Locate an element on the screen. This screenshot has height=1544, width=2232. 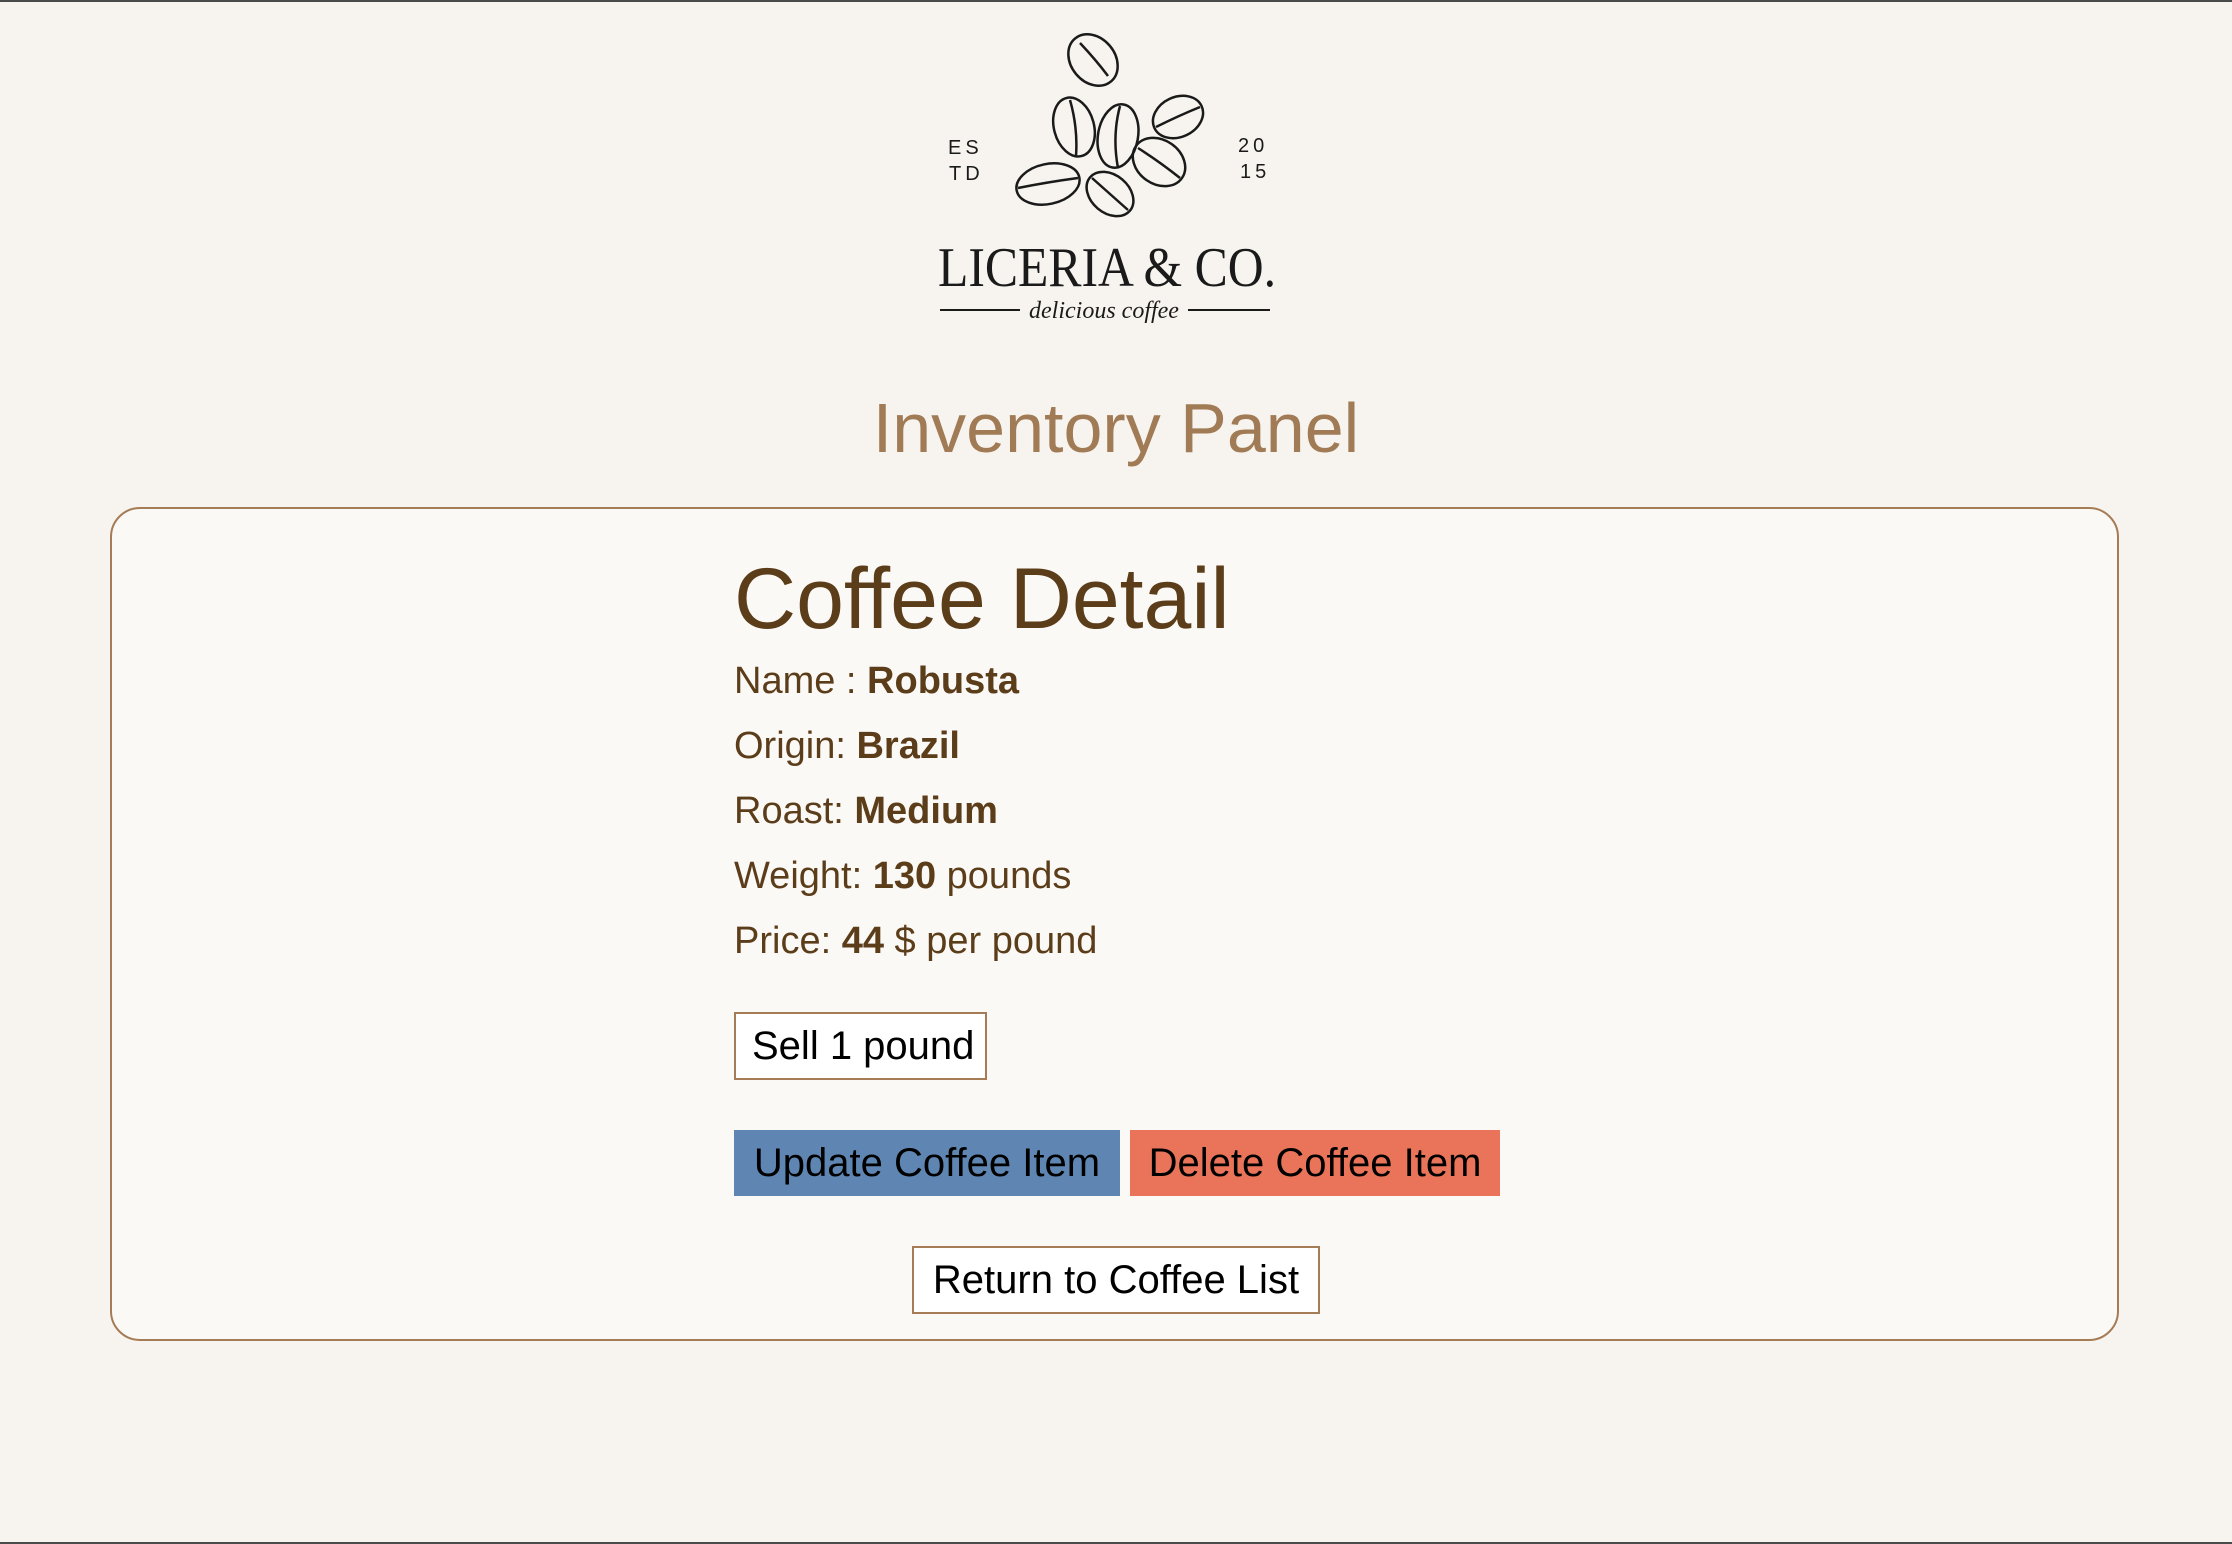
tagline-text: delicious coffee is located at coordinates (1104, 311).